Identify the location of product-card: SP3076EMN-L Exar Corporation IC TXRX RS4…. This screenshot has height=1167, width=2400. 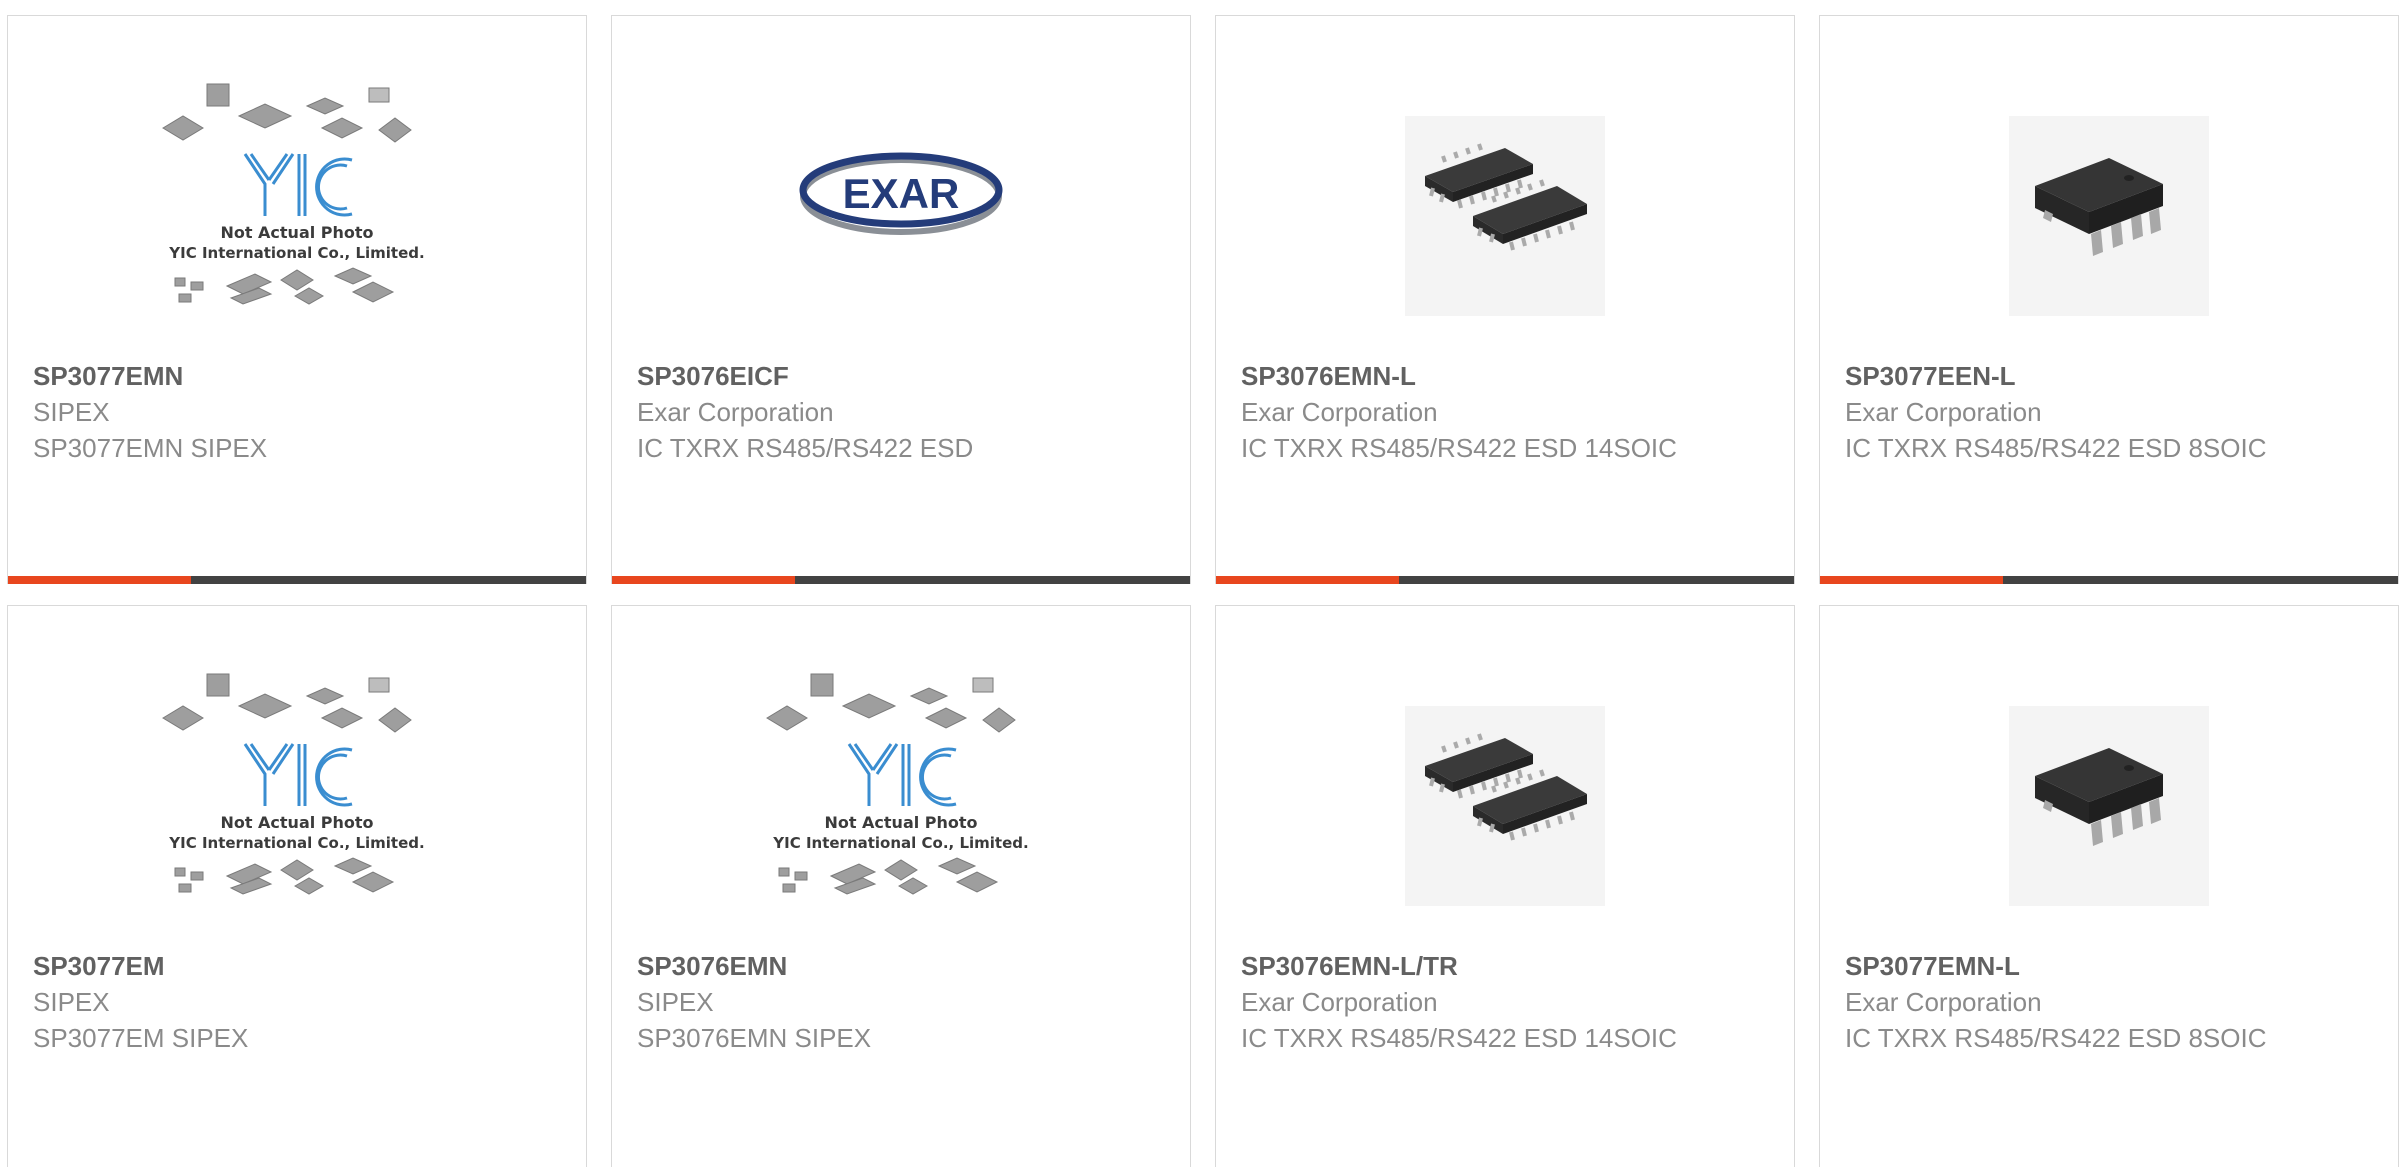
(1505, 299).